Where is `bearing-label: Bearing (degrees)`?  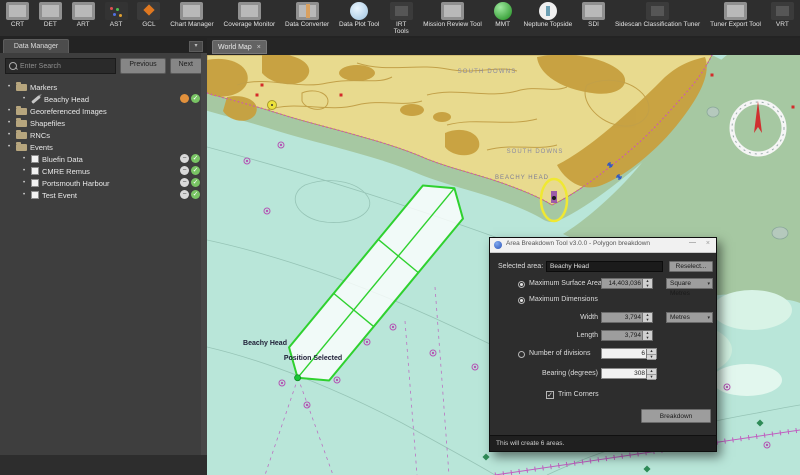 bearing-label: Bearing (degrees) is located at coordinates (569, 373).